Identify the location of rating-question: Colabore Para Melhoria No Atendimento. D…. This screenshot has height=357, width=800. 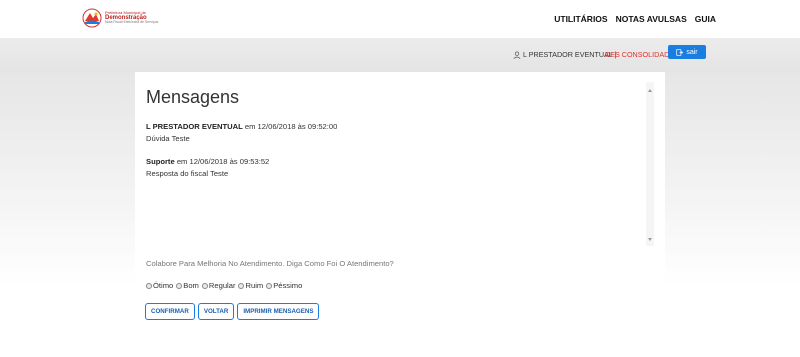
(270, 263).